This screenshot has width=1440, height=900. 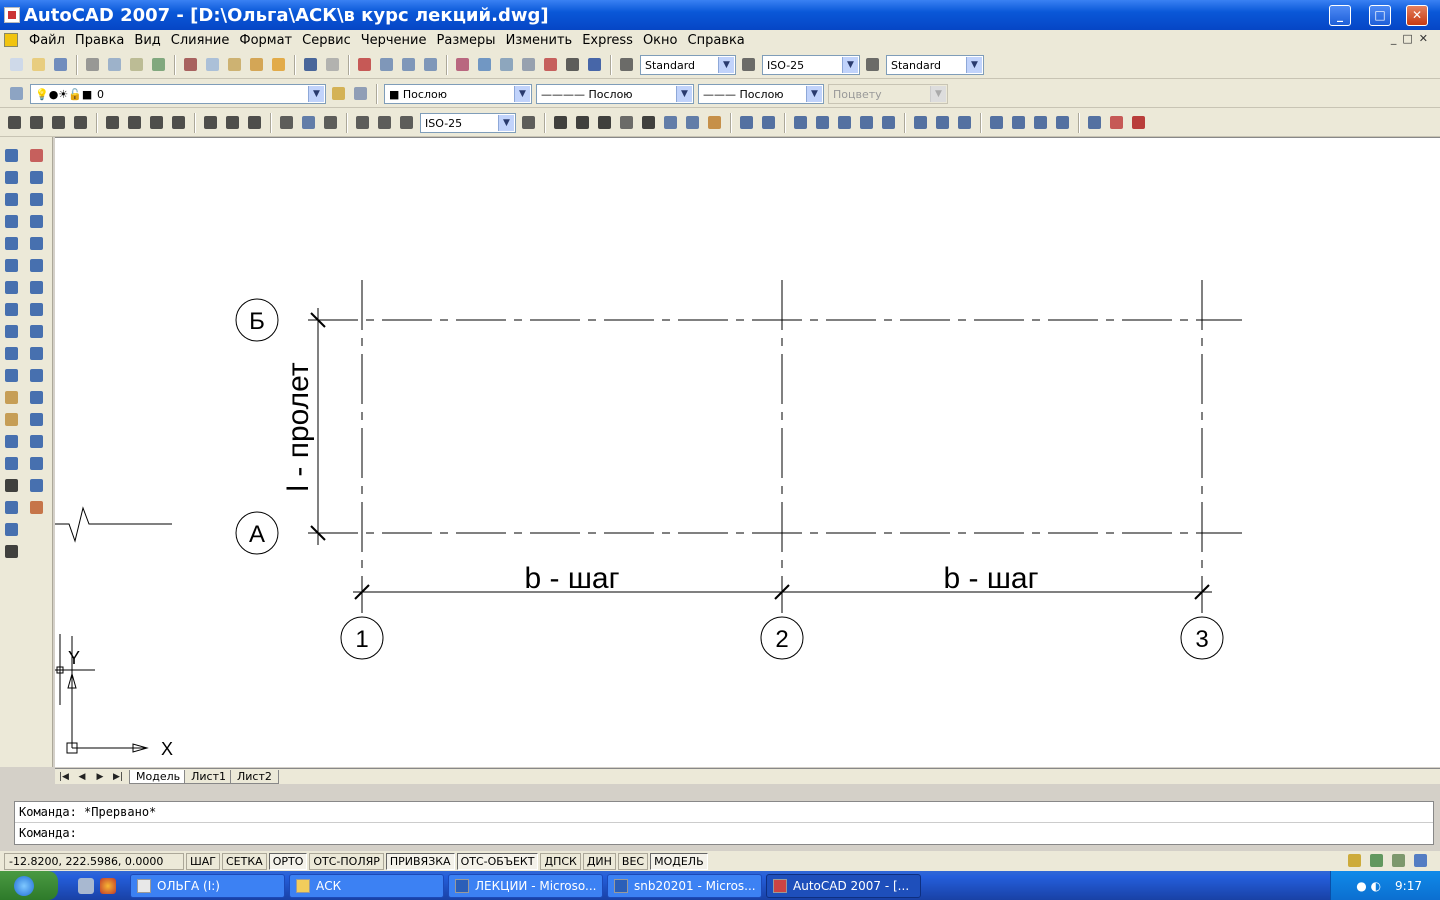 I want to click on snap-center-icon, so click(x=921, y=123).